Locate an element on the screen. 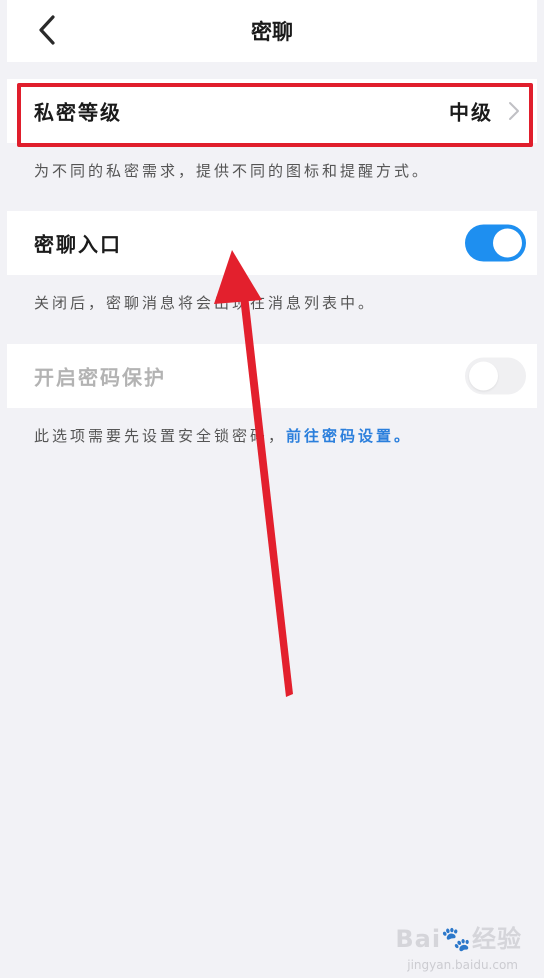 The height and width of the screenshot is (978, 544). secret-chat-entry-row: 密聊入口 is located at coordinates (272, 243).